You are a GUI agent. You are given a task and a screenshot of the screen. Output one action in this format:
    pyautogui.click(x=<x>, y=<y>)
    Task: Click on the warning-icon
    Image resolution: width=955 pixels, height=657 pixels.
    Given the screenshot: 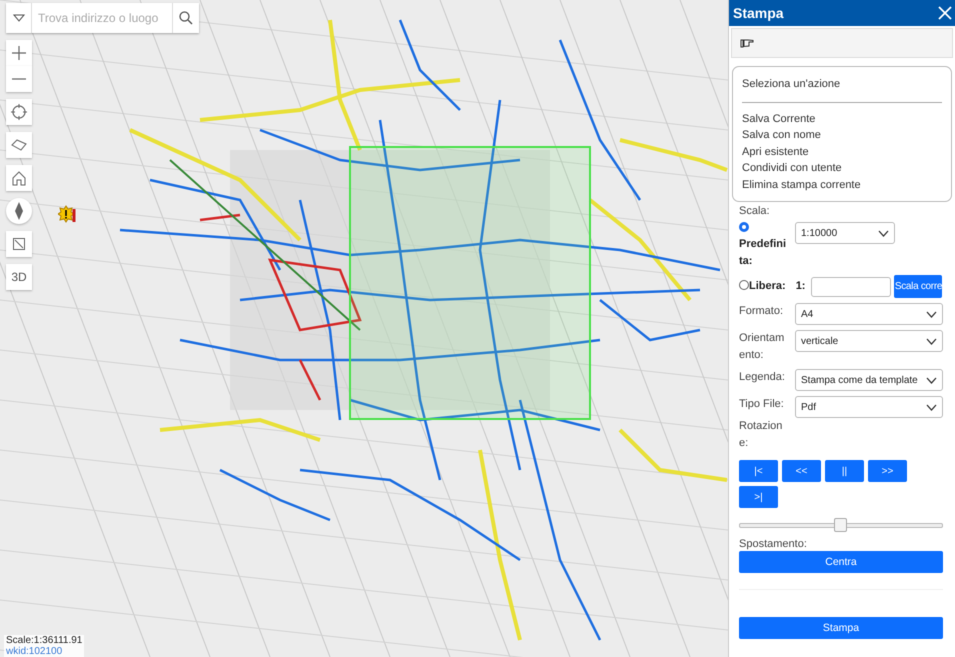 What is the action you would take?
    pyautogui.click(x=67, y=214)
    